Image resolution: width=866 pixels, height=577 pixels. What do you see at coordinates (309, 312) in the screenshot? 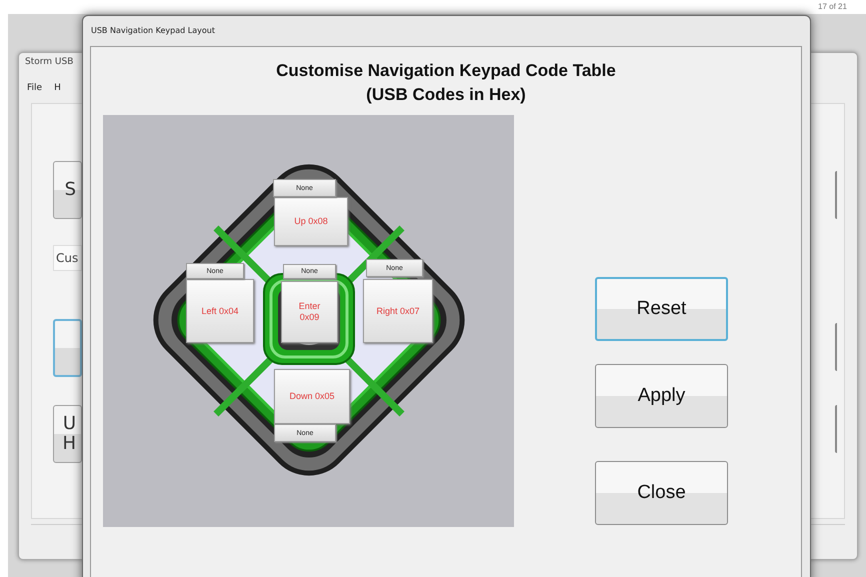
I see `key-button: Enter 0x09` at bounding box center [309, 312].